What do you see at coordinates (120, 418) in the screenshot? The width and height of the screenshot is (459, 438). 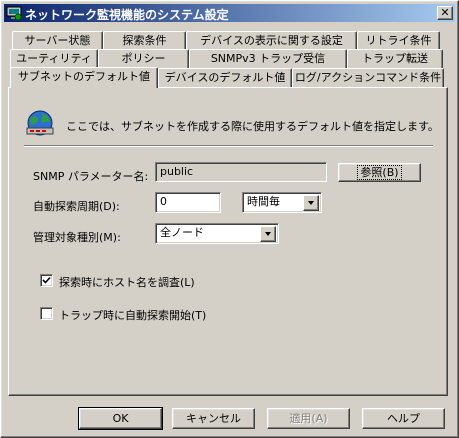 I see `ok-button: OK` at bounding box center [120, 418].